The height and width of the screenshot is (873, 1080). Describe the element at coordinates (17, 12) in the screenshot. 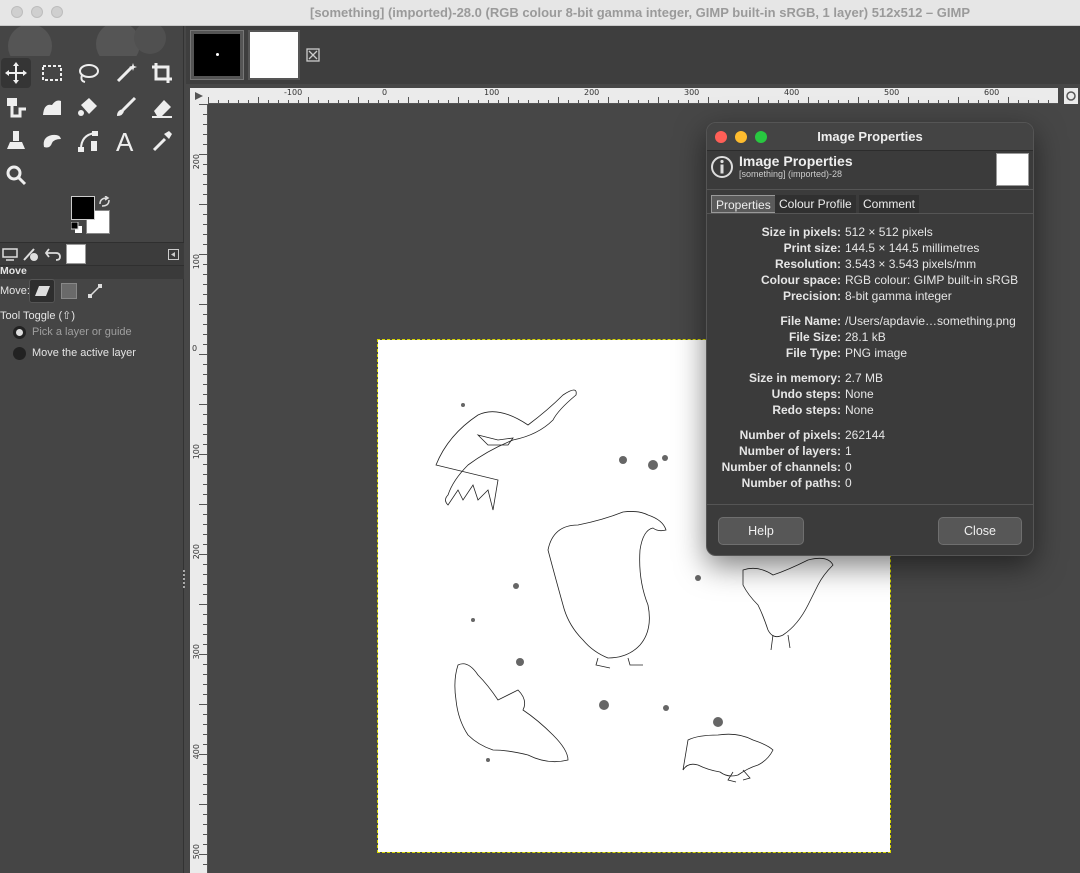

I see `window-close-button` at that location.